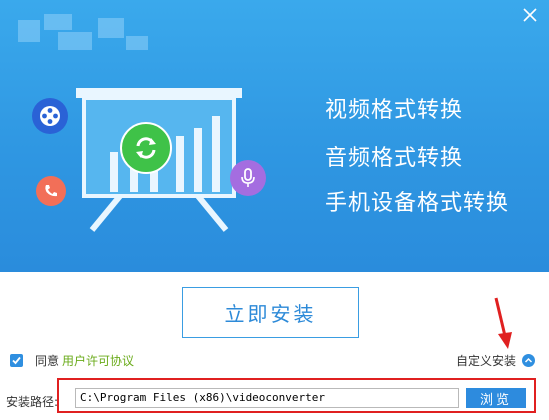 Image resolution: width=549 pixels, height=420 pixels. What do you see at coordinates (50, 116) in the screenshot?
I see `film-reel-icon` at bounding box center [50, 116].